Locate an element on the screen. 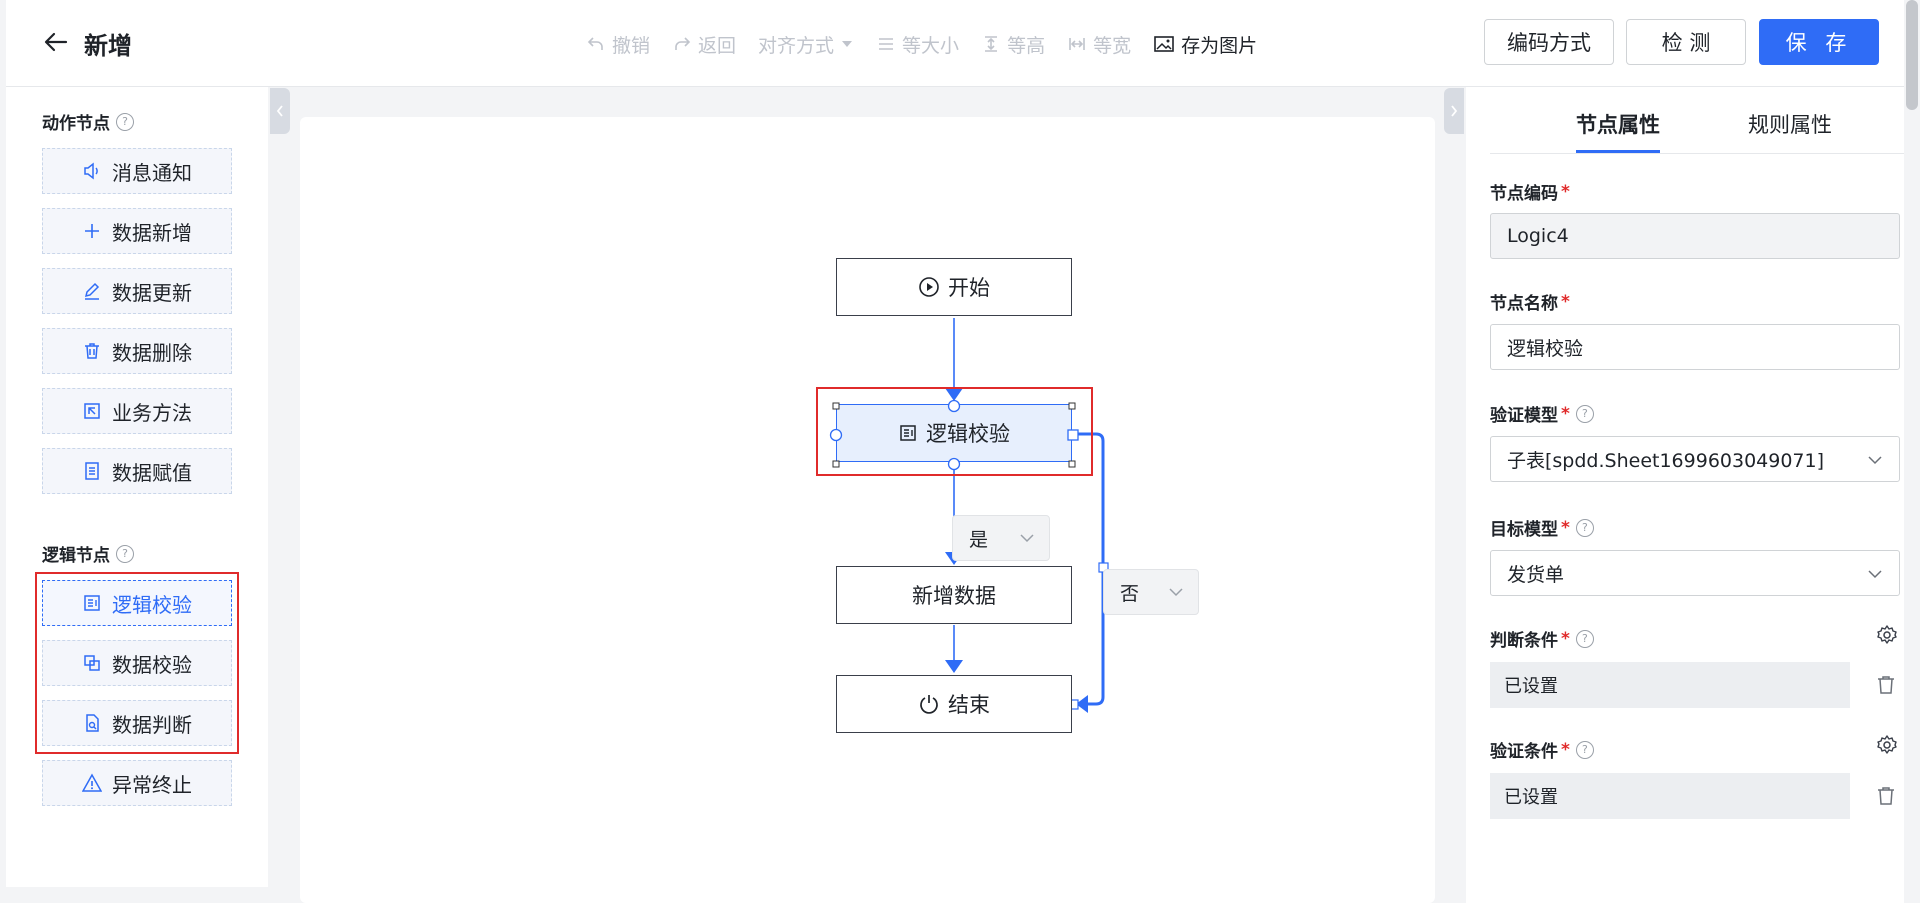  active-tab-indicator is located at coordinates (1618, 151).